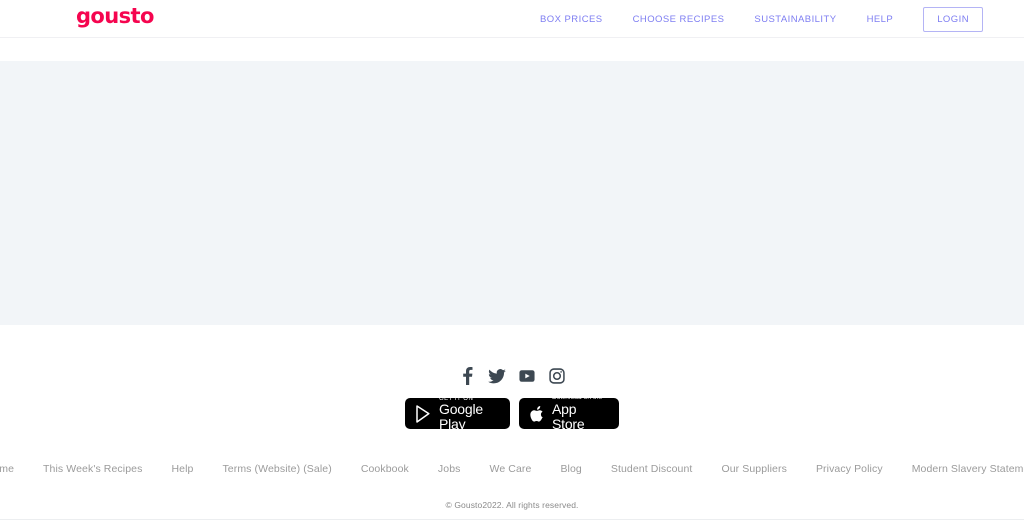 Image resolution: width=1024 pixels, height=525 pixels. Describe the element at coordinates (512, 519) in the screenshot. I see `page-bottom-divider` at that location.